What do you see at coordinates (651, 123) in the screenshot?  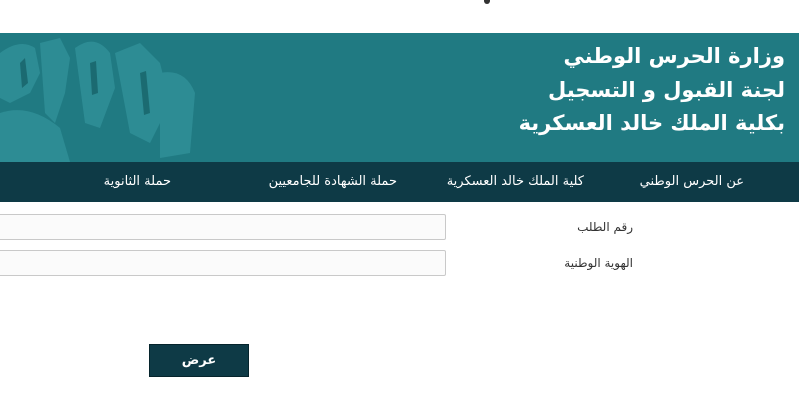 I see `college-title: بكلية الملك خالد العسكرية` at bounding box center [651, 123].